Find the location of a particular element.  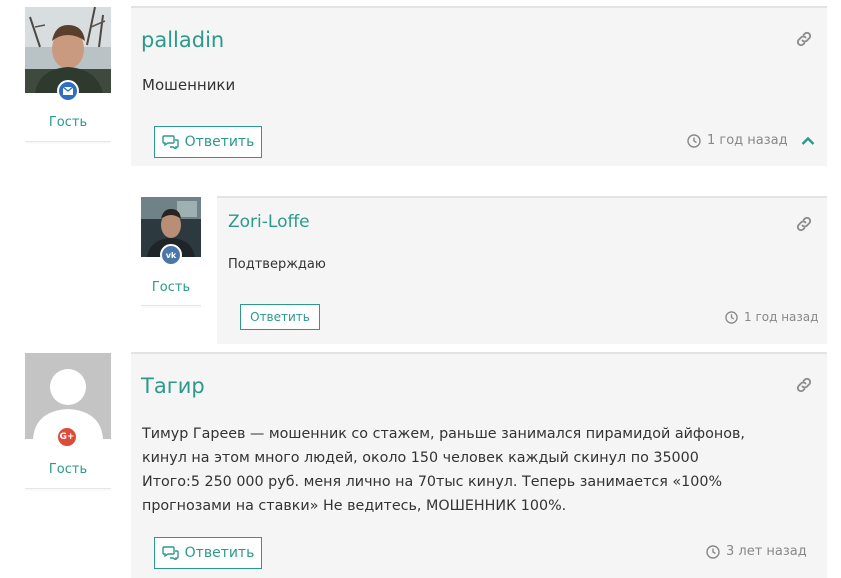

comment-author: Тагир is located at coordinates (173, 386).